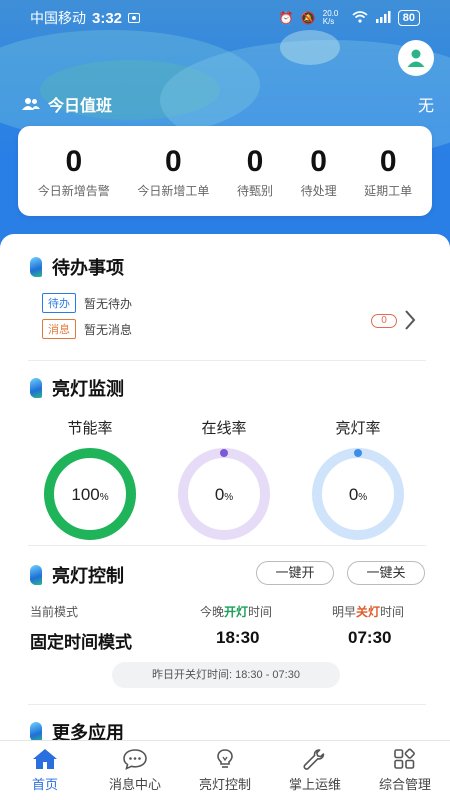 The image size is (450, 800). What do you see at coordinates (108, 329) in the screenshot?
I see `todo-text: 暂无消息` at bounding box center [108, 329].